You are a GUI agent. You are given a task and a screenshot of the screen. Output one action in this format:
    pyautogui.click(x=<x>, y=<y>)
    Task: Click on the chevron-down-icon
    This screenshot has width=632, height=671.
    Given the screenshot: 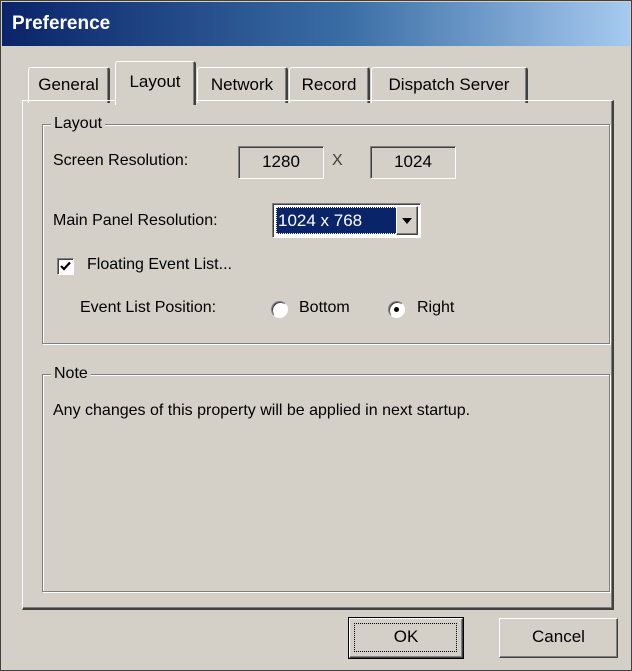 What is the action you would take?
    pyautogui.click(x=407, y=221)
    